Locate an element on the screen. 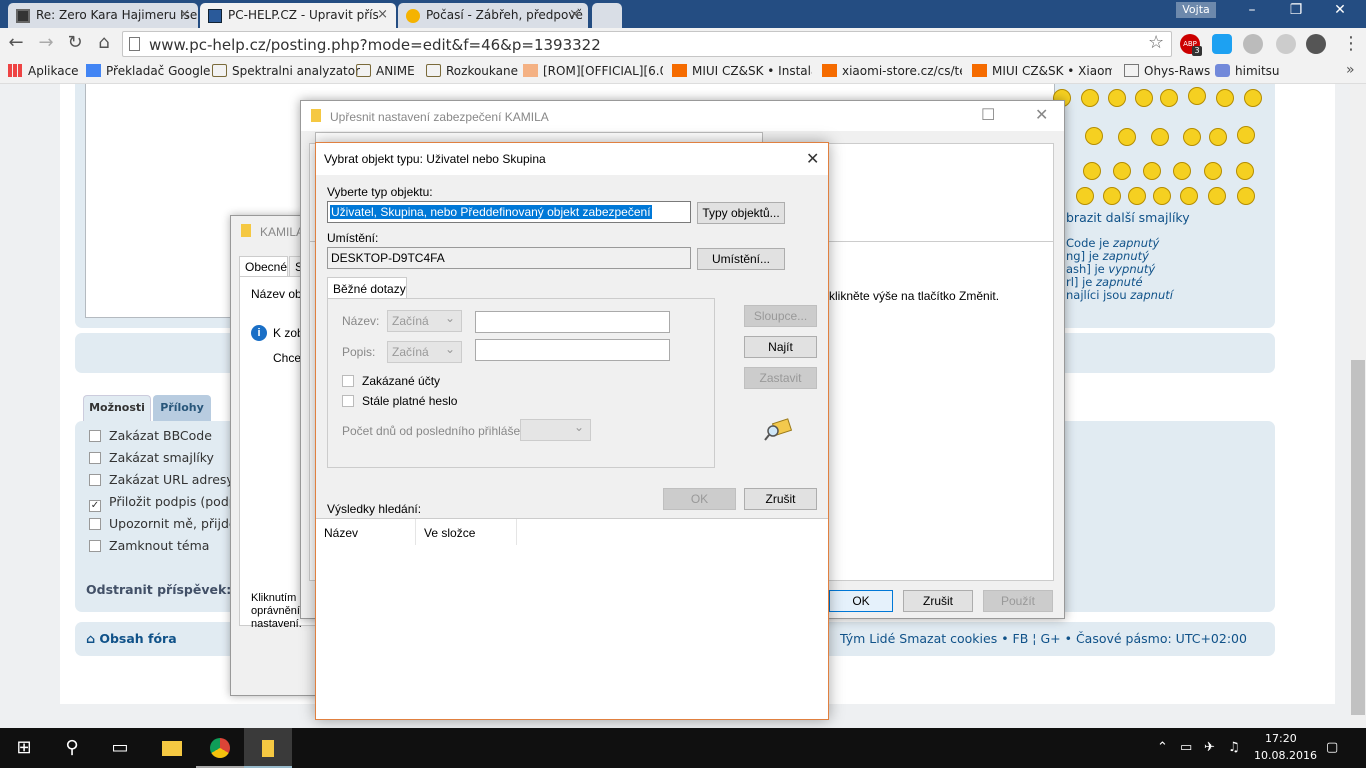 The image size is (1366, 768). bookmark-ohys: Ohys-Raws is located at coordinates (1167, 72).